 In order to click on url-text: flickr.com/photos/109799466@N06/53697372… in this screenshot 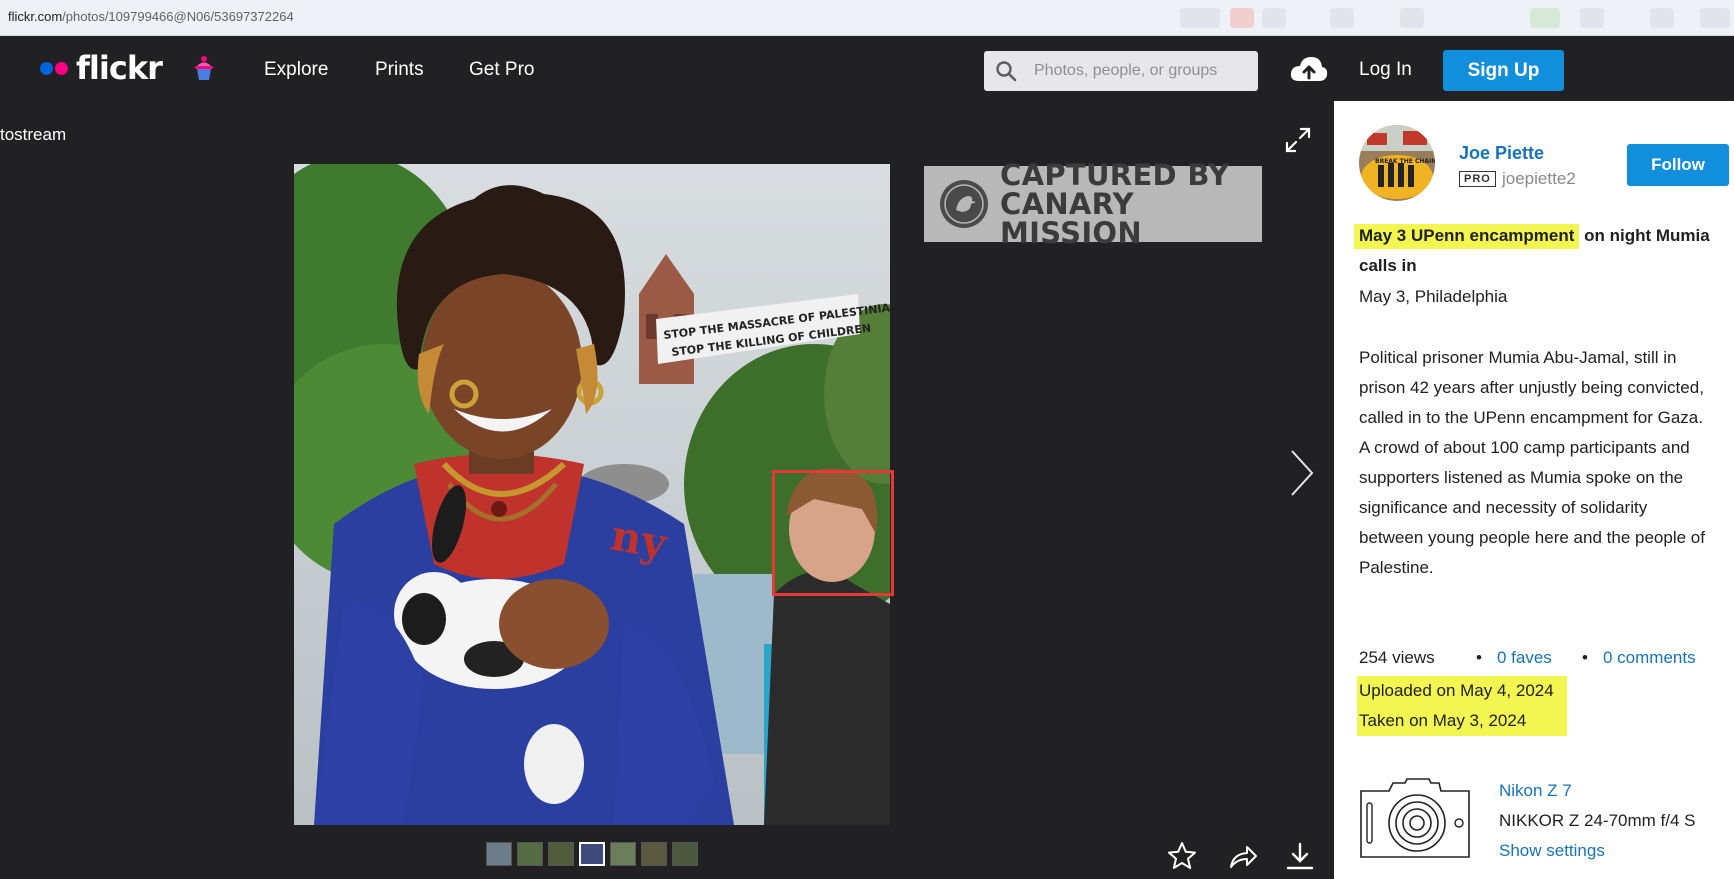, I will do `click(151, 16)`.